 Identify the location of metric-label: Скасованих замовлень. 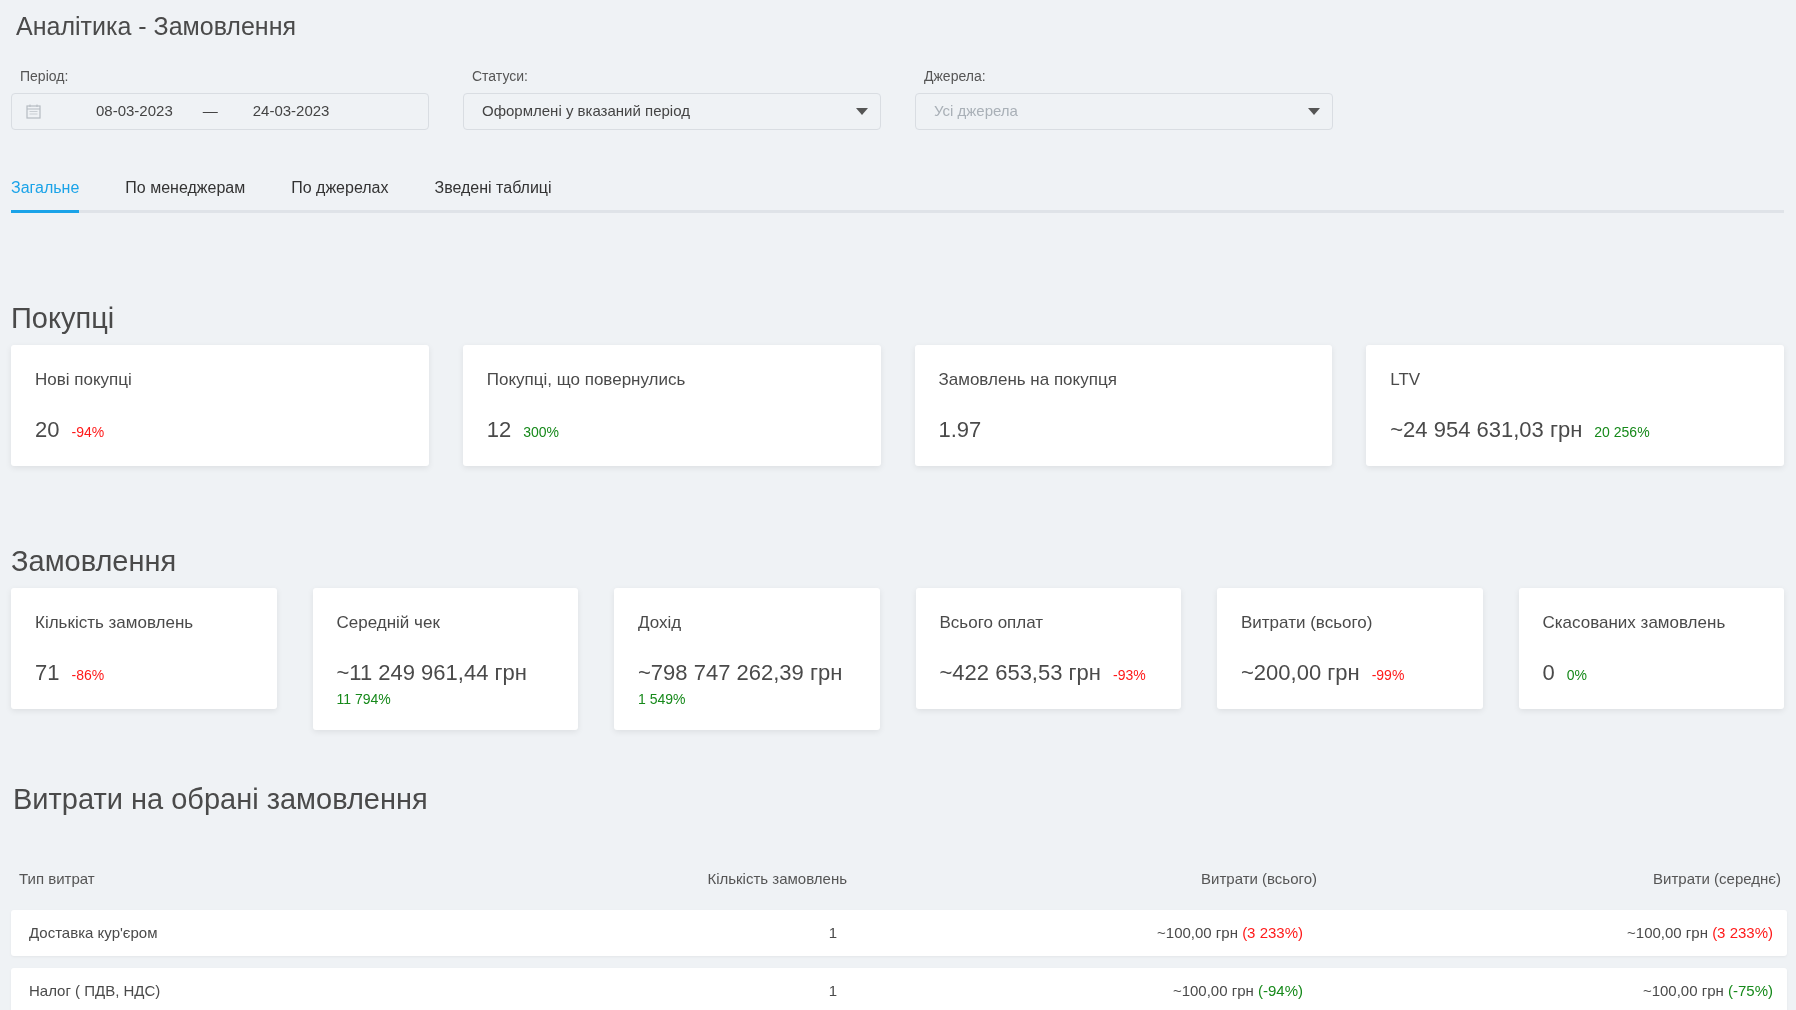
(1634, 623).